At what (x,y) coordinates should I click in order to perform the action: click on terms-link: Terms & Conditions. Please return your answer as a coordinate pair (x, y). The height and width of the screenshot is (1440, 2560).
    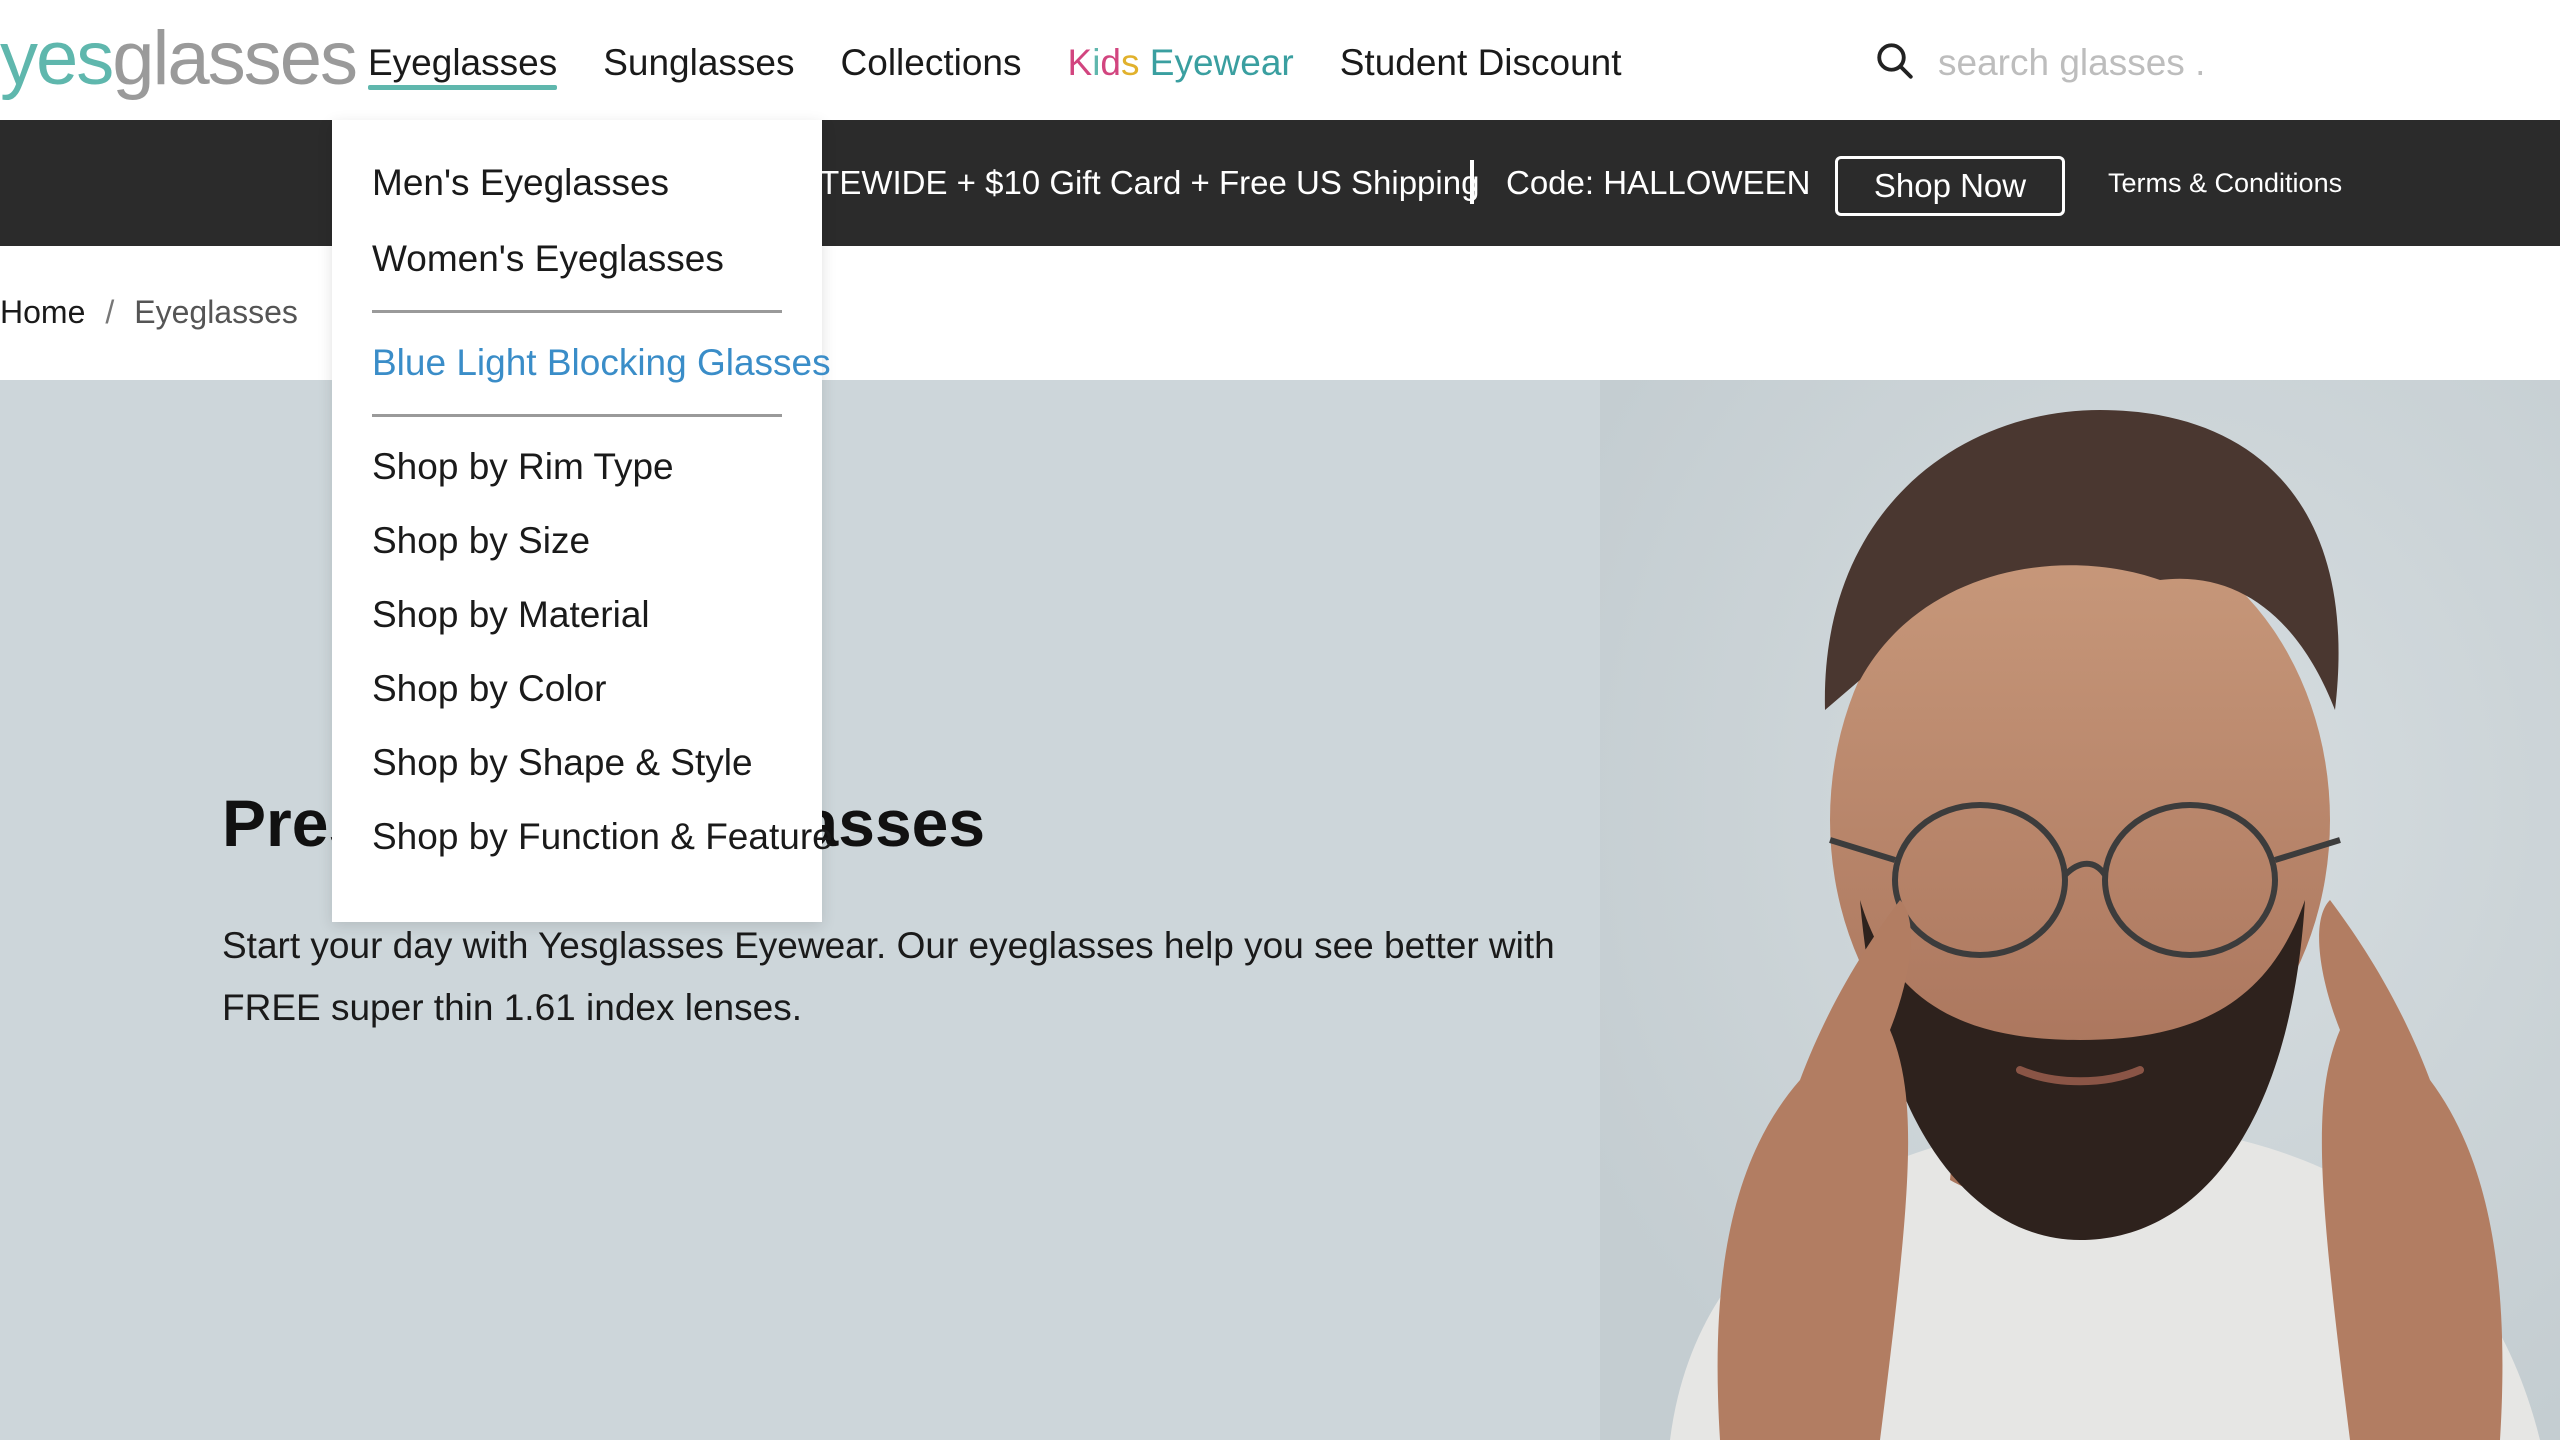
    Looking at the image, I should click on (2225, 183).